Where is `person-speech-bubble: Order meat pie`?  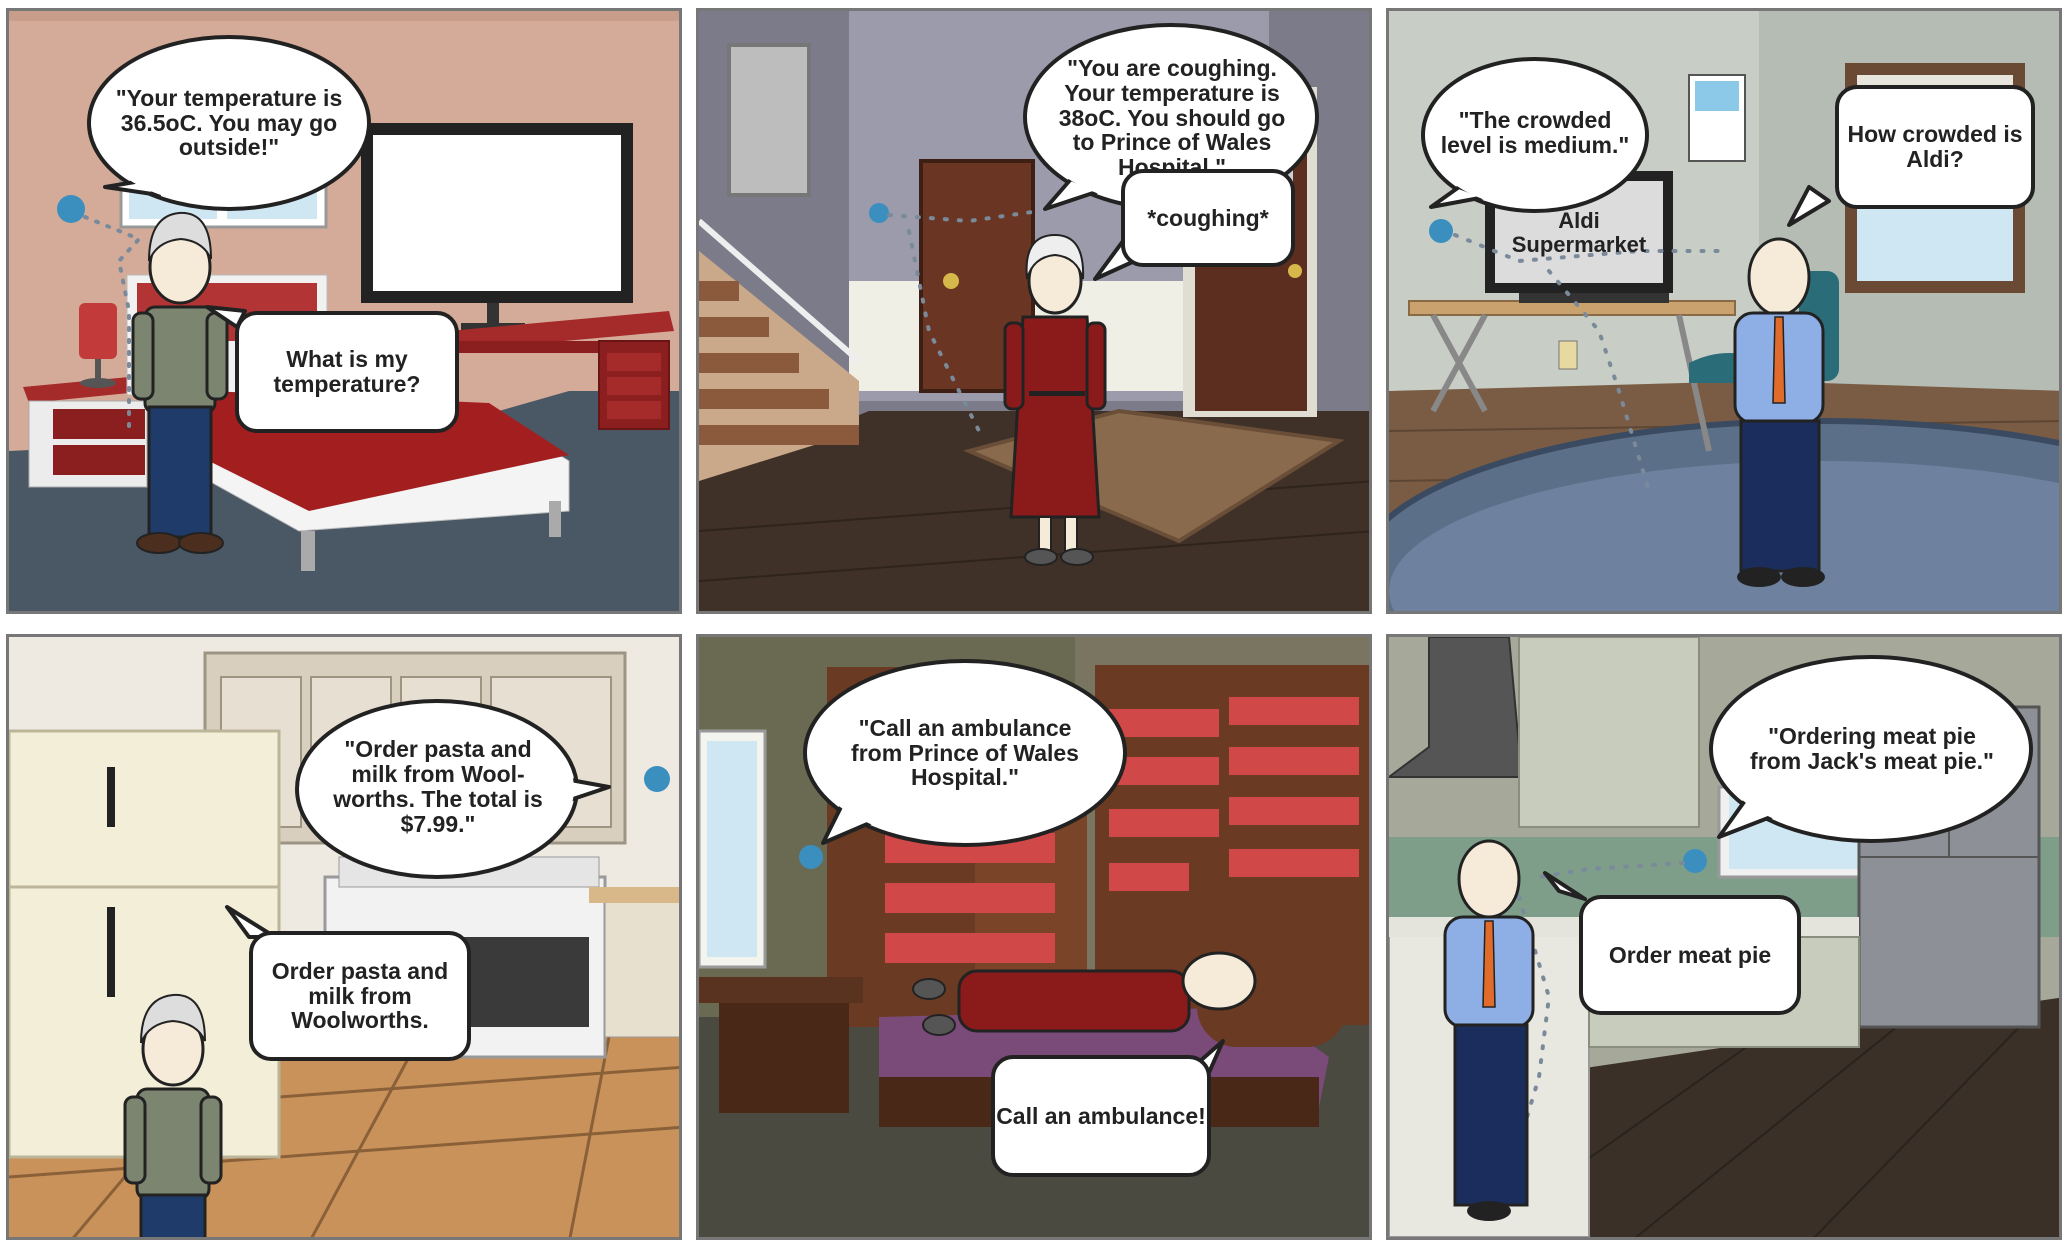 person-speech-bubble: Order meat pie is located at coordinates (1690, 955).